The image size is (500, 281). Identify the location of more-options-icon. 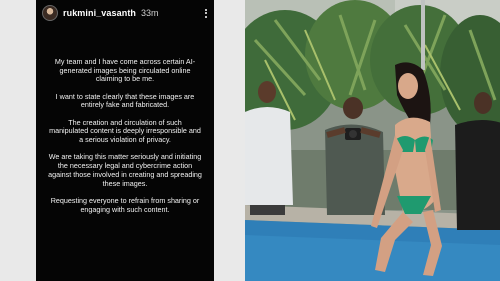
(206, 13).